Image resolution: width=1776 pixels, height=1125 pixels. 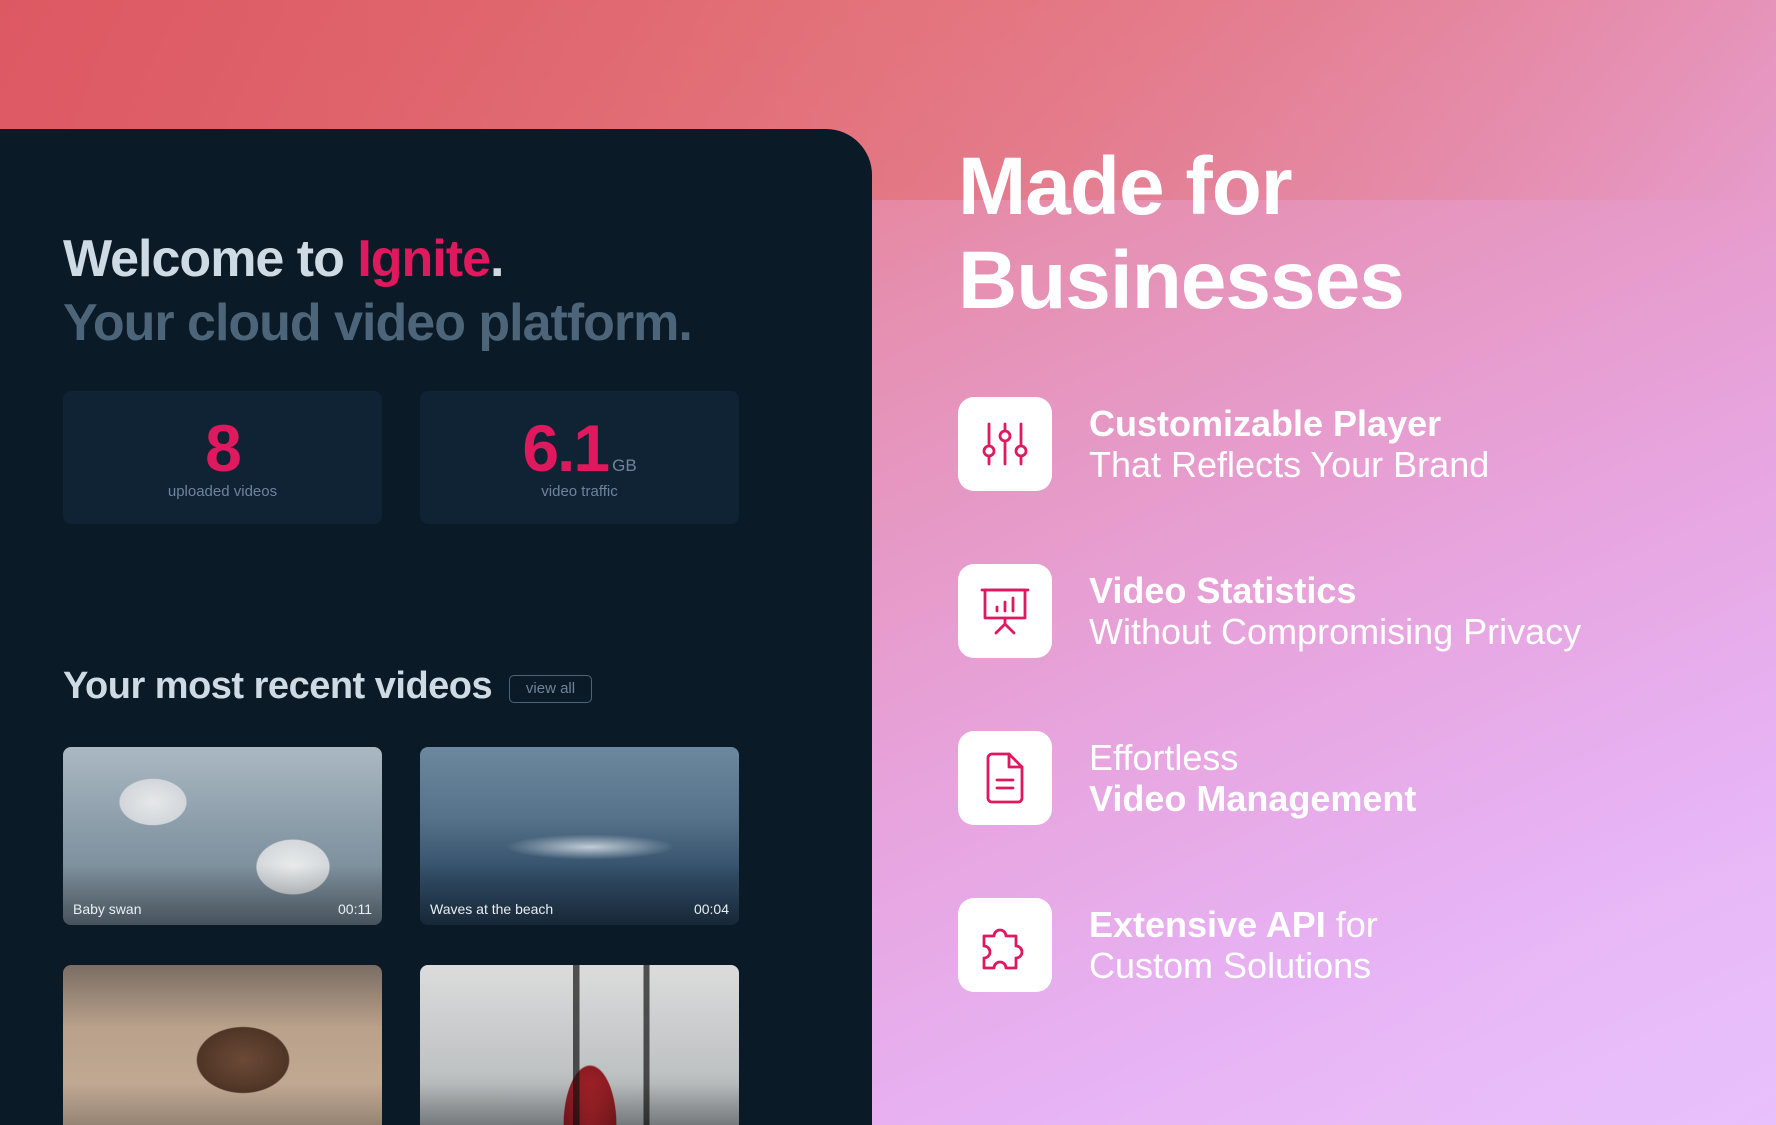 I want to click on feature-title: Video Management, so click(x=1253, y=798).